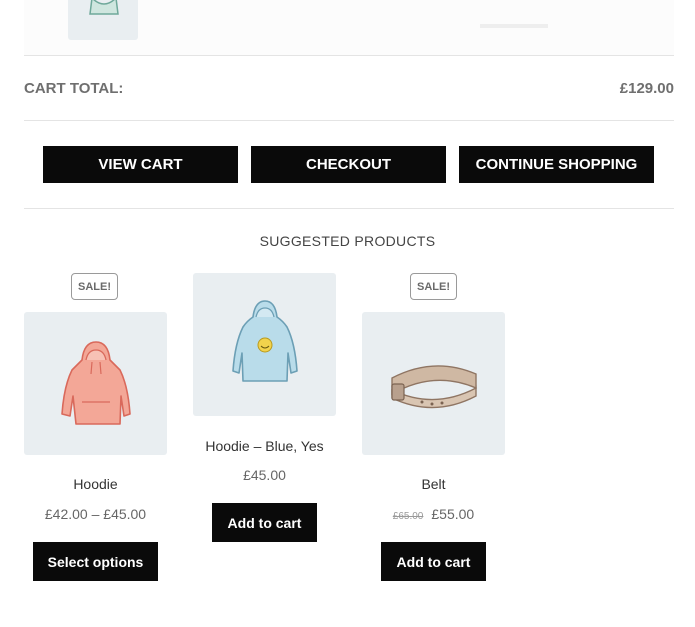  I want to click on product-price: £45.00, so click(264, 475).